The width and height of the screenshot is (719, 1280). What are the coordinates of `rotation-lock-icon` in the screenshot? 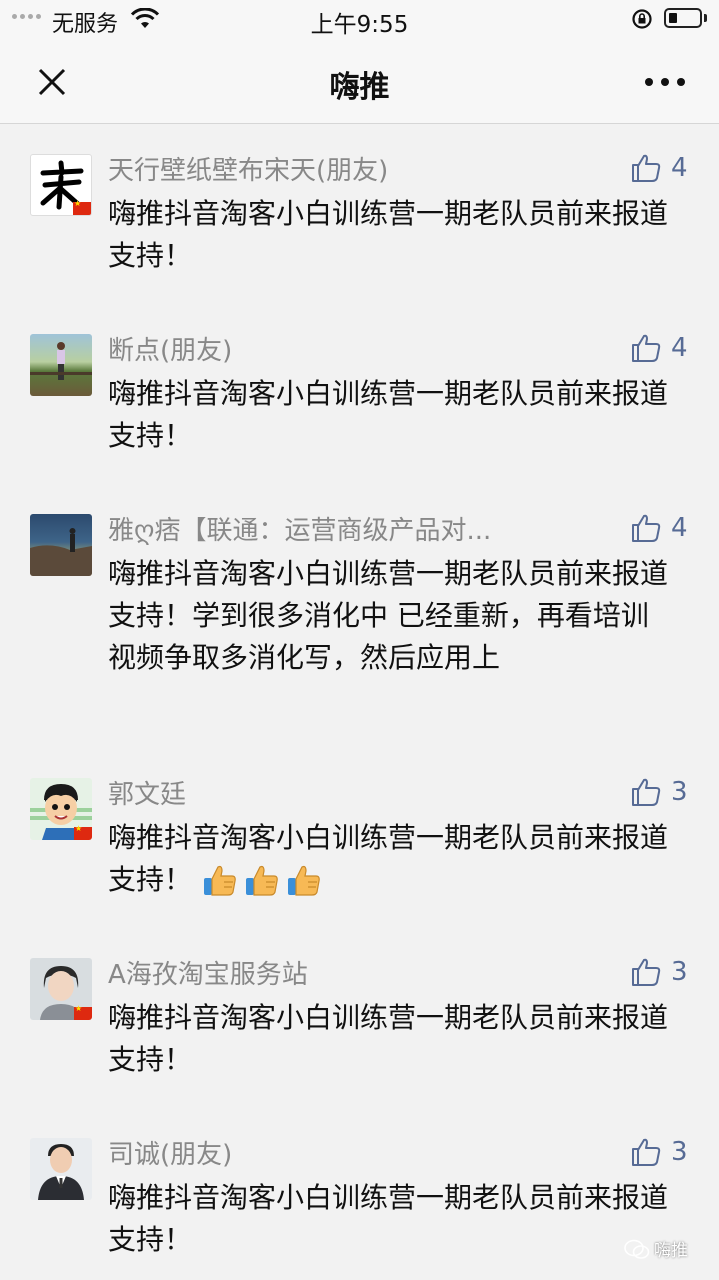 It's located at (642, 19).